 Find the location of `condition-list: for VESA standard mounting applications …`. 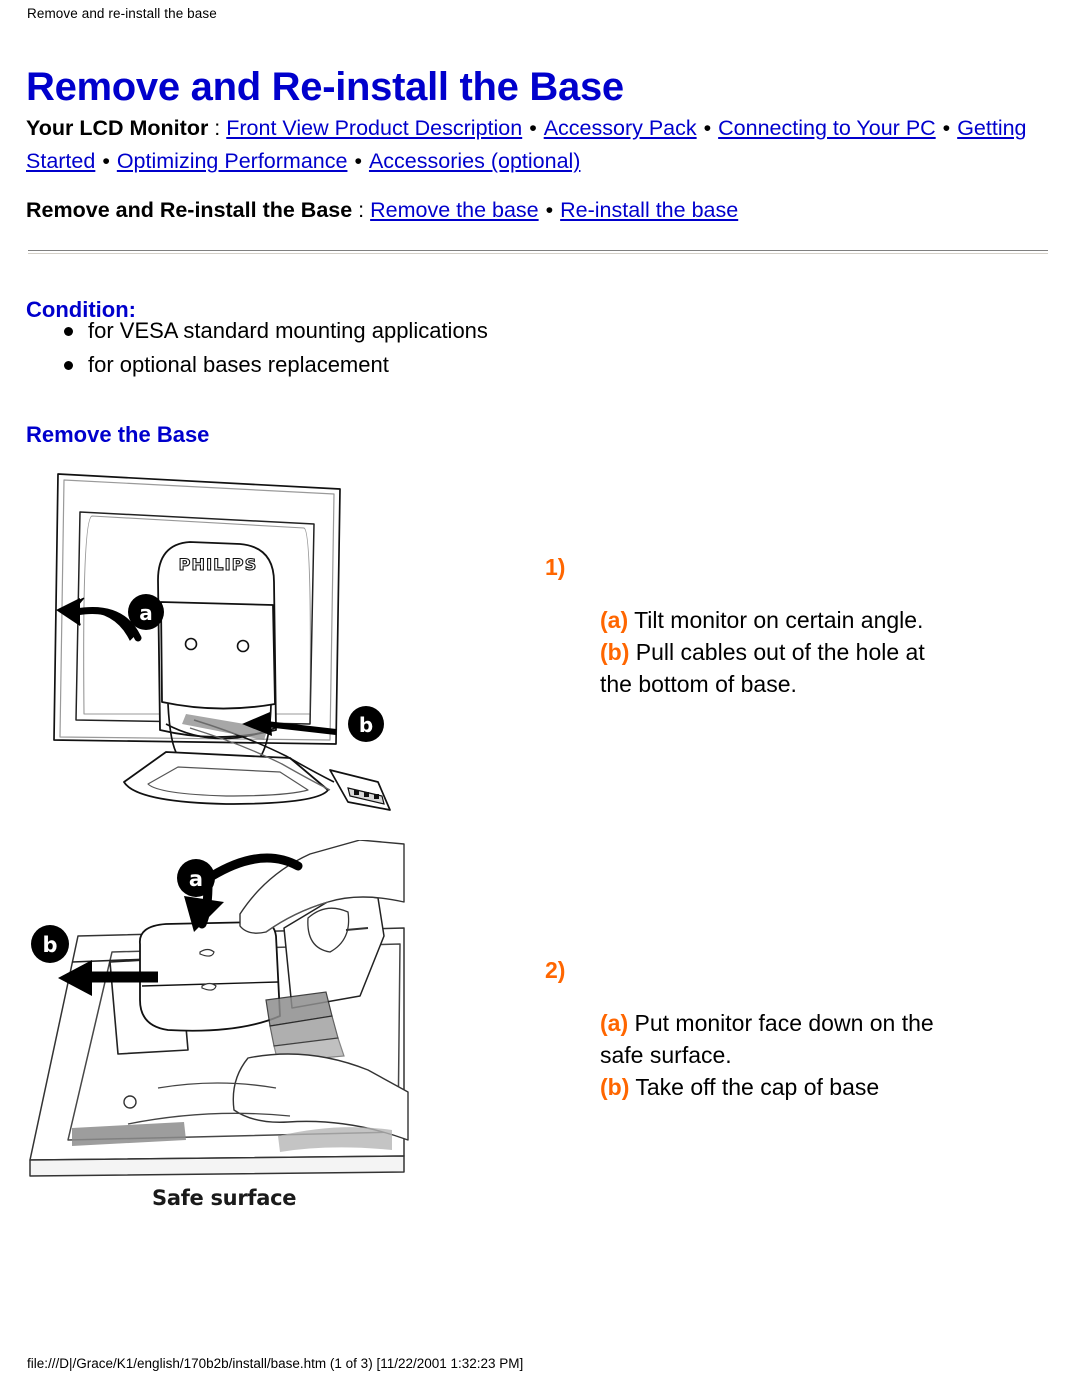

condition-list: for VESA standard mounting applications … is located at coordinates (273, 348).